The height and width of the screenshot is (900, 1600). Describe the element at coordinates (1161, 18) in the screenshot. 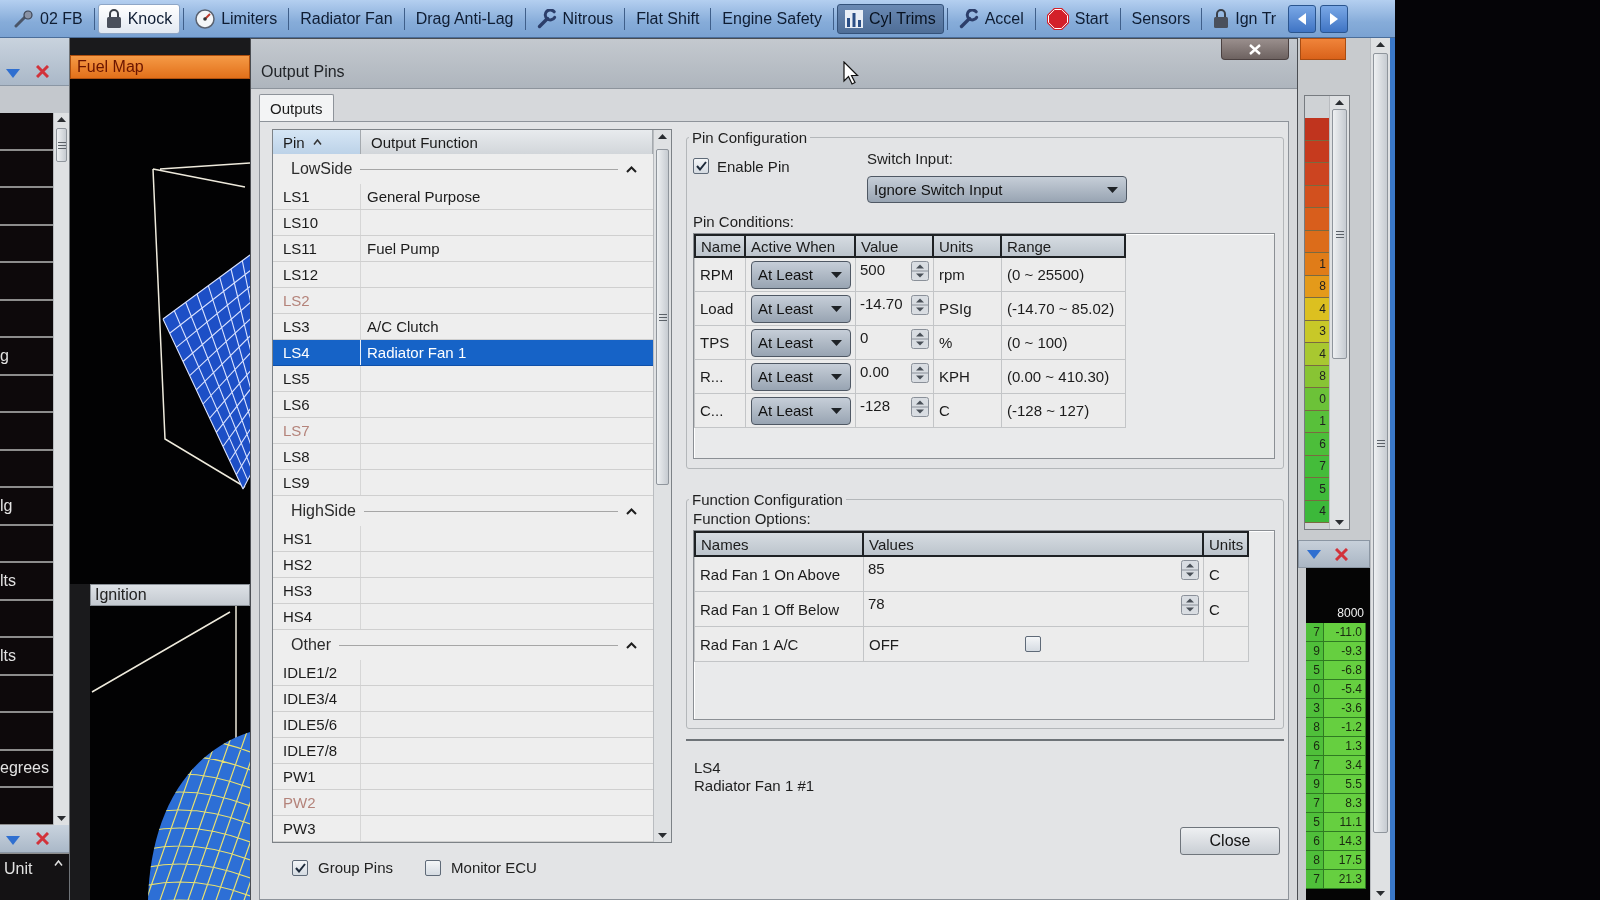

I see `toolbar-tab: Sensors` at that location.